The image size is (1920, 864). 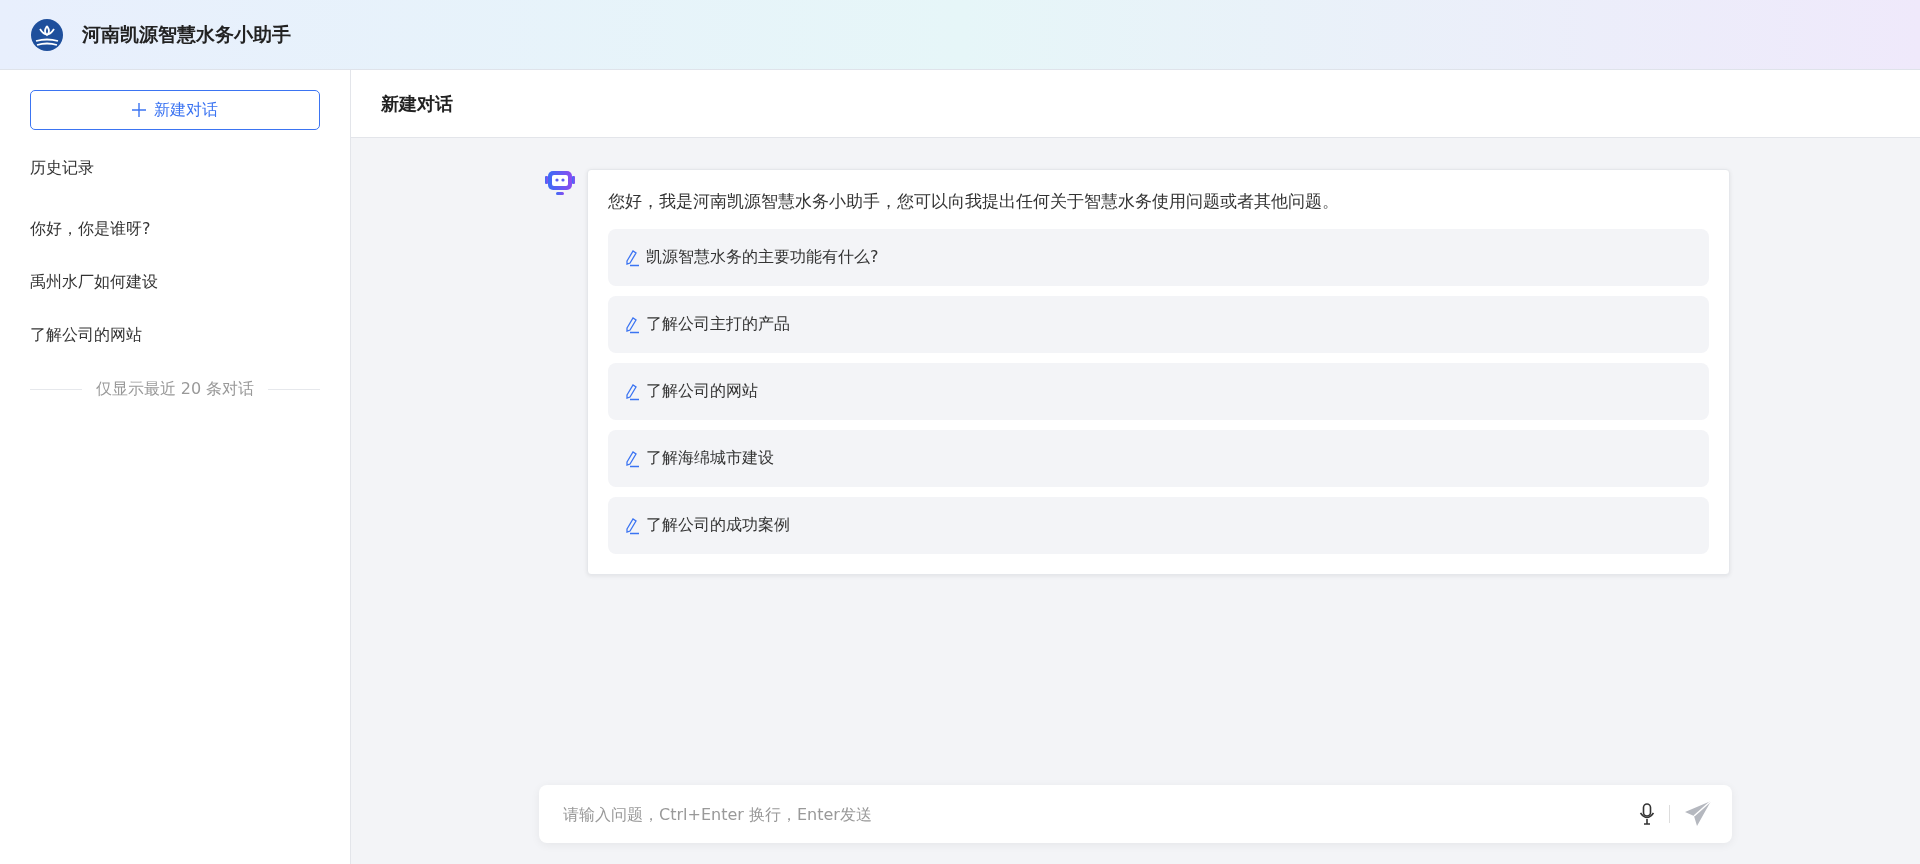 What do you see at coordinates (1158, 324) in the screenshot?
I see `suggestion-item: 了解公司主打的产品` at bounding box center [1158, 324].